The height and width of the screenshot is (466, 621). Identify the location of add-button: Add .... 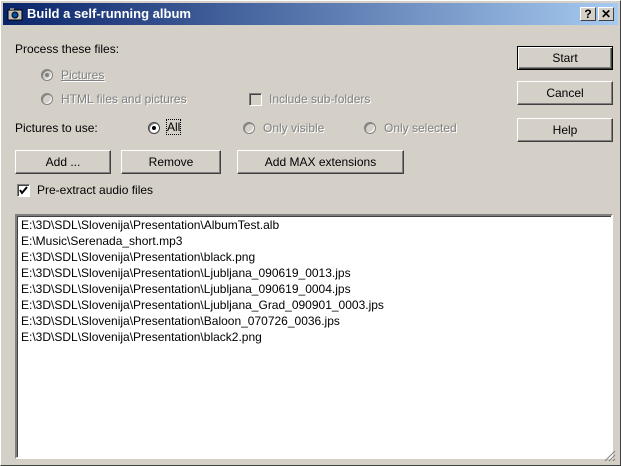
(63, 162).